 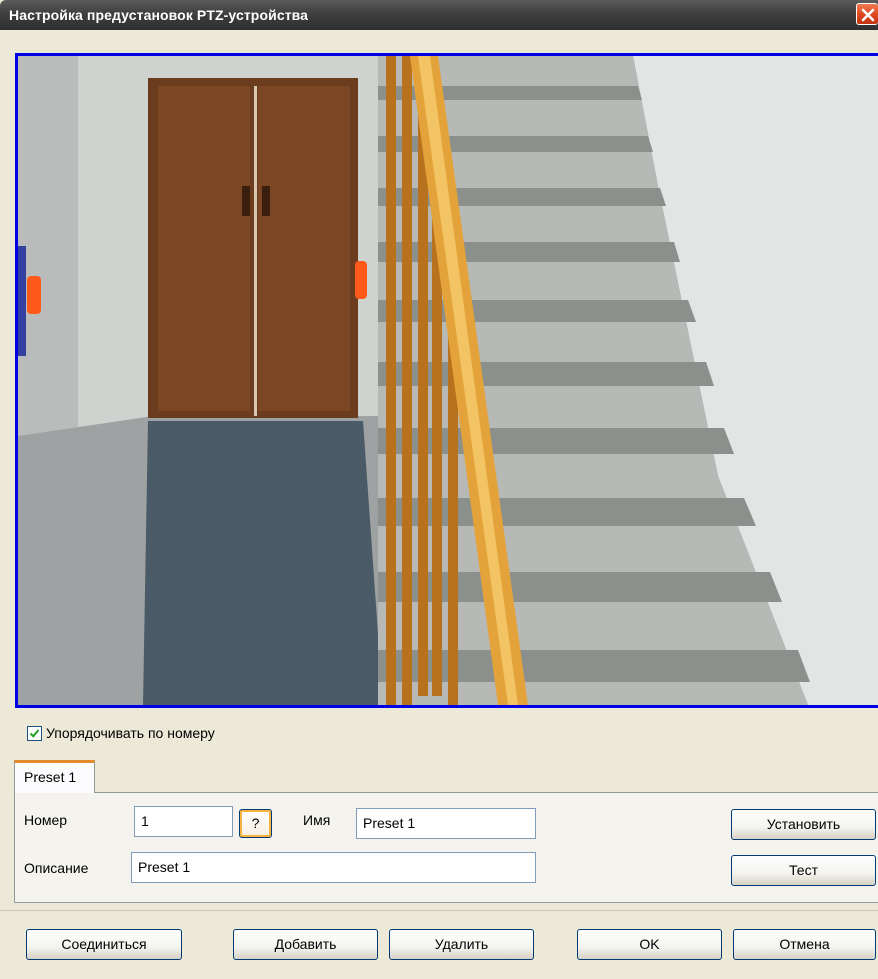 What do you see at coordinates (461, 944) in the screenshot?
I see `delete-button: Удалить` at bounding box center [461, 944].